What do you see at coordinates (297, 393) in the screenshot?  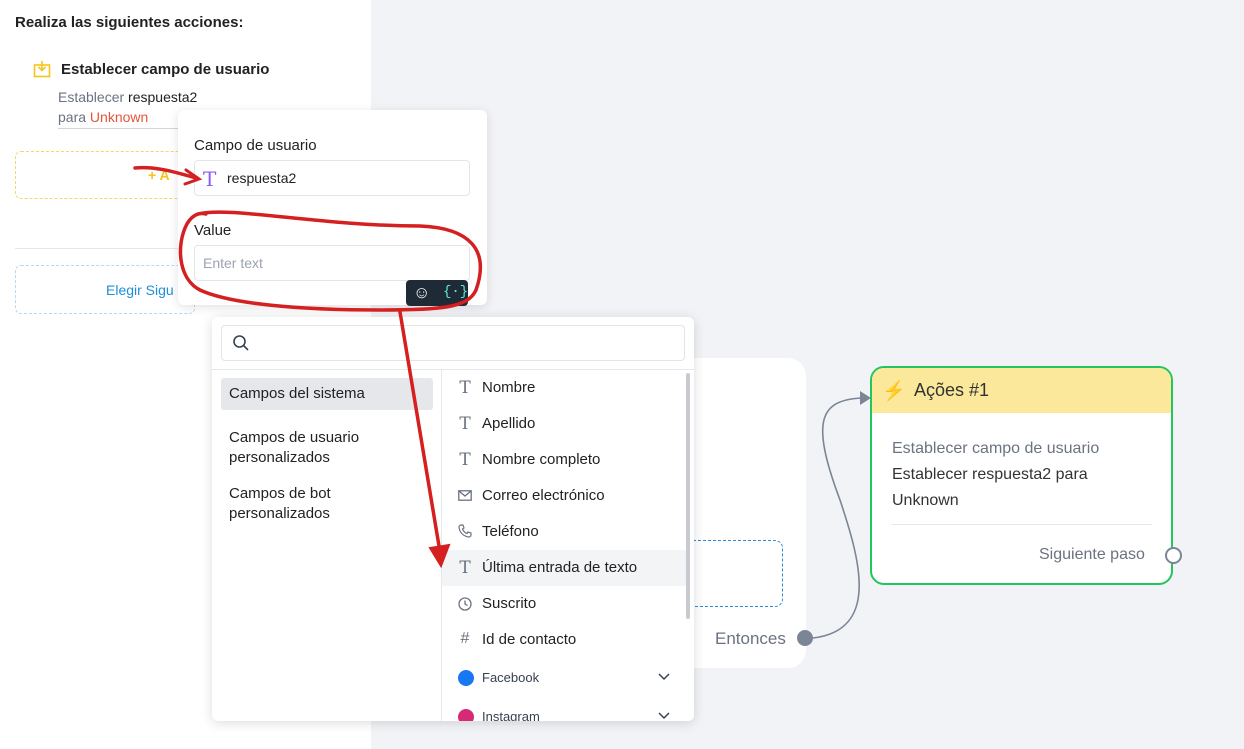 I see `category-label: Campos del sistema` at bounding box center [297, 393].